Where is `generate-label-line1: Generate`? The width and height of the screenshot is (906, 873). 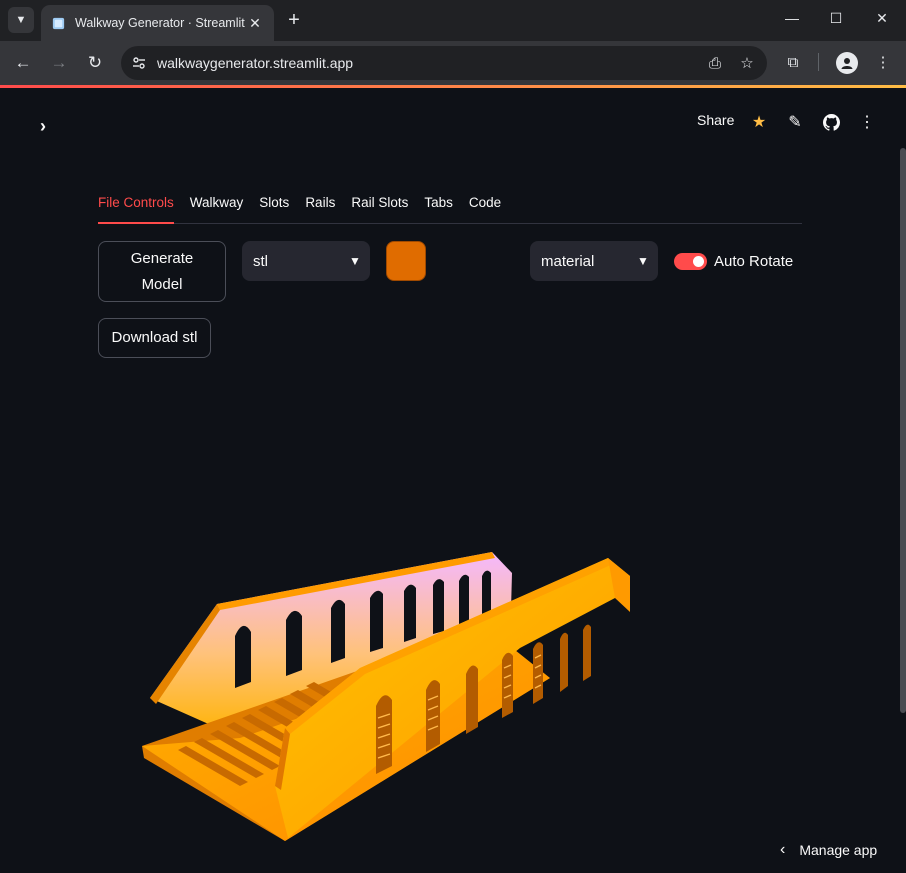
generate-label-line1: Generate is located at coordinates (162, 258).